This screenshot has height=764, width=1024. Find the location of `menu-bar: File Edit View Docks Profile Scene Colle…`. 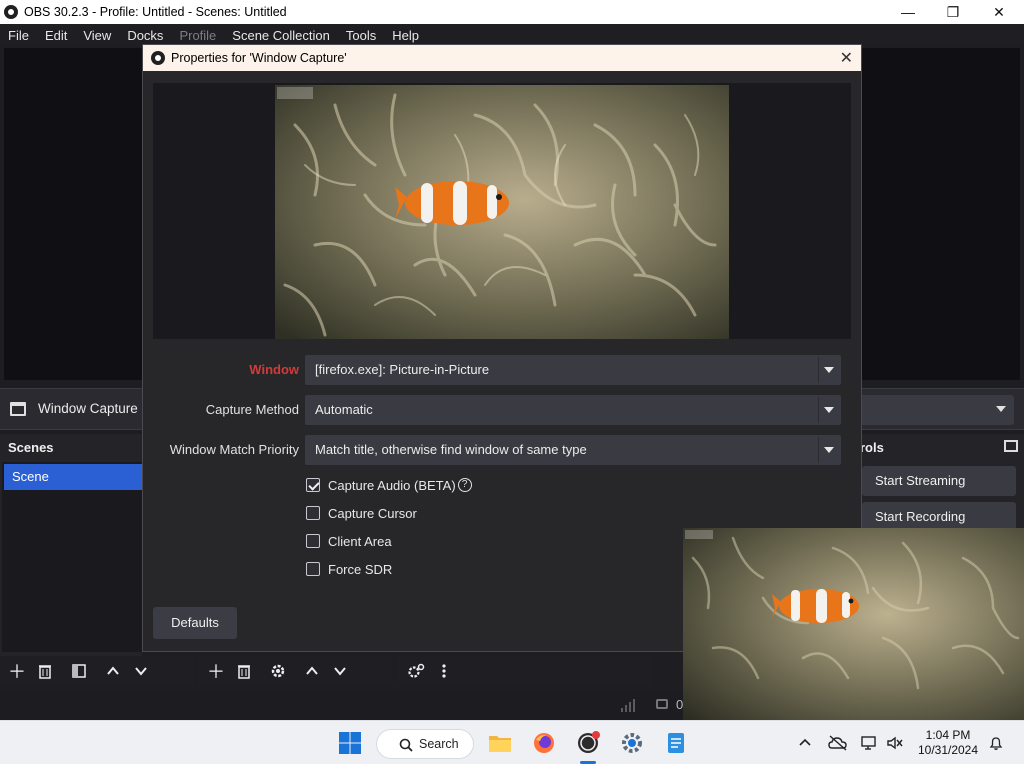

menu-bar: File Edit View Docks Profile Scene Colle… is located at coordinates (512, 35).